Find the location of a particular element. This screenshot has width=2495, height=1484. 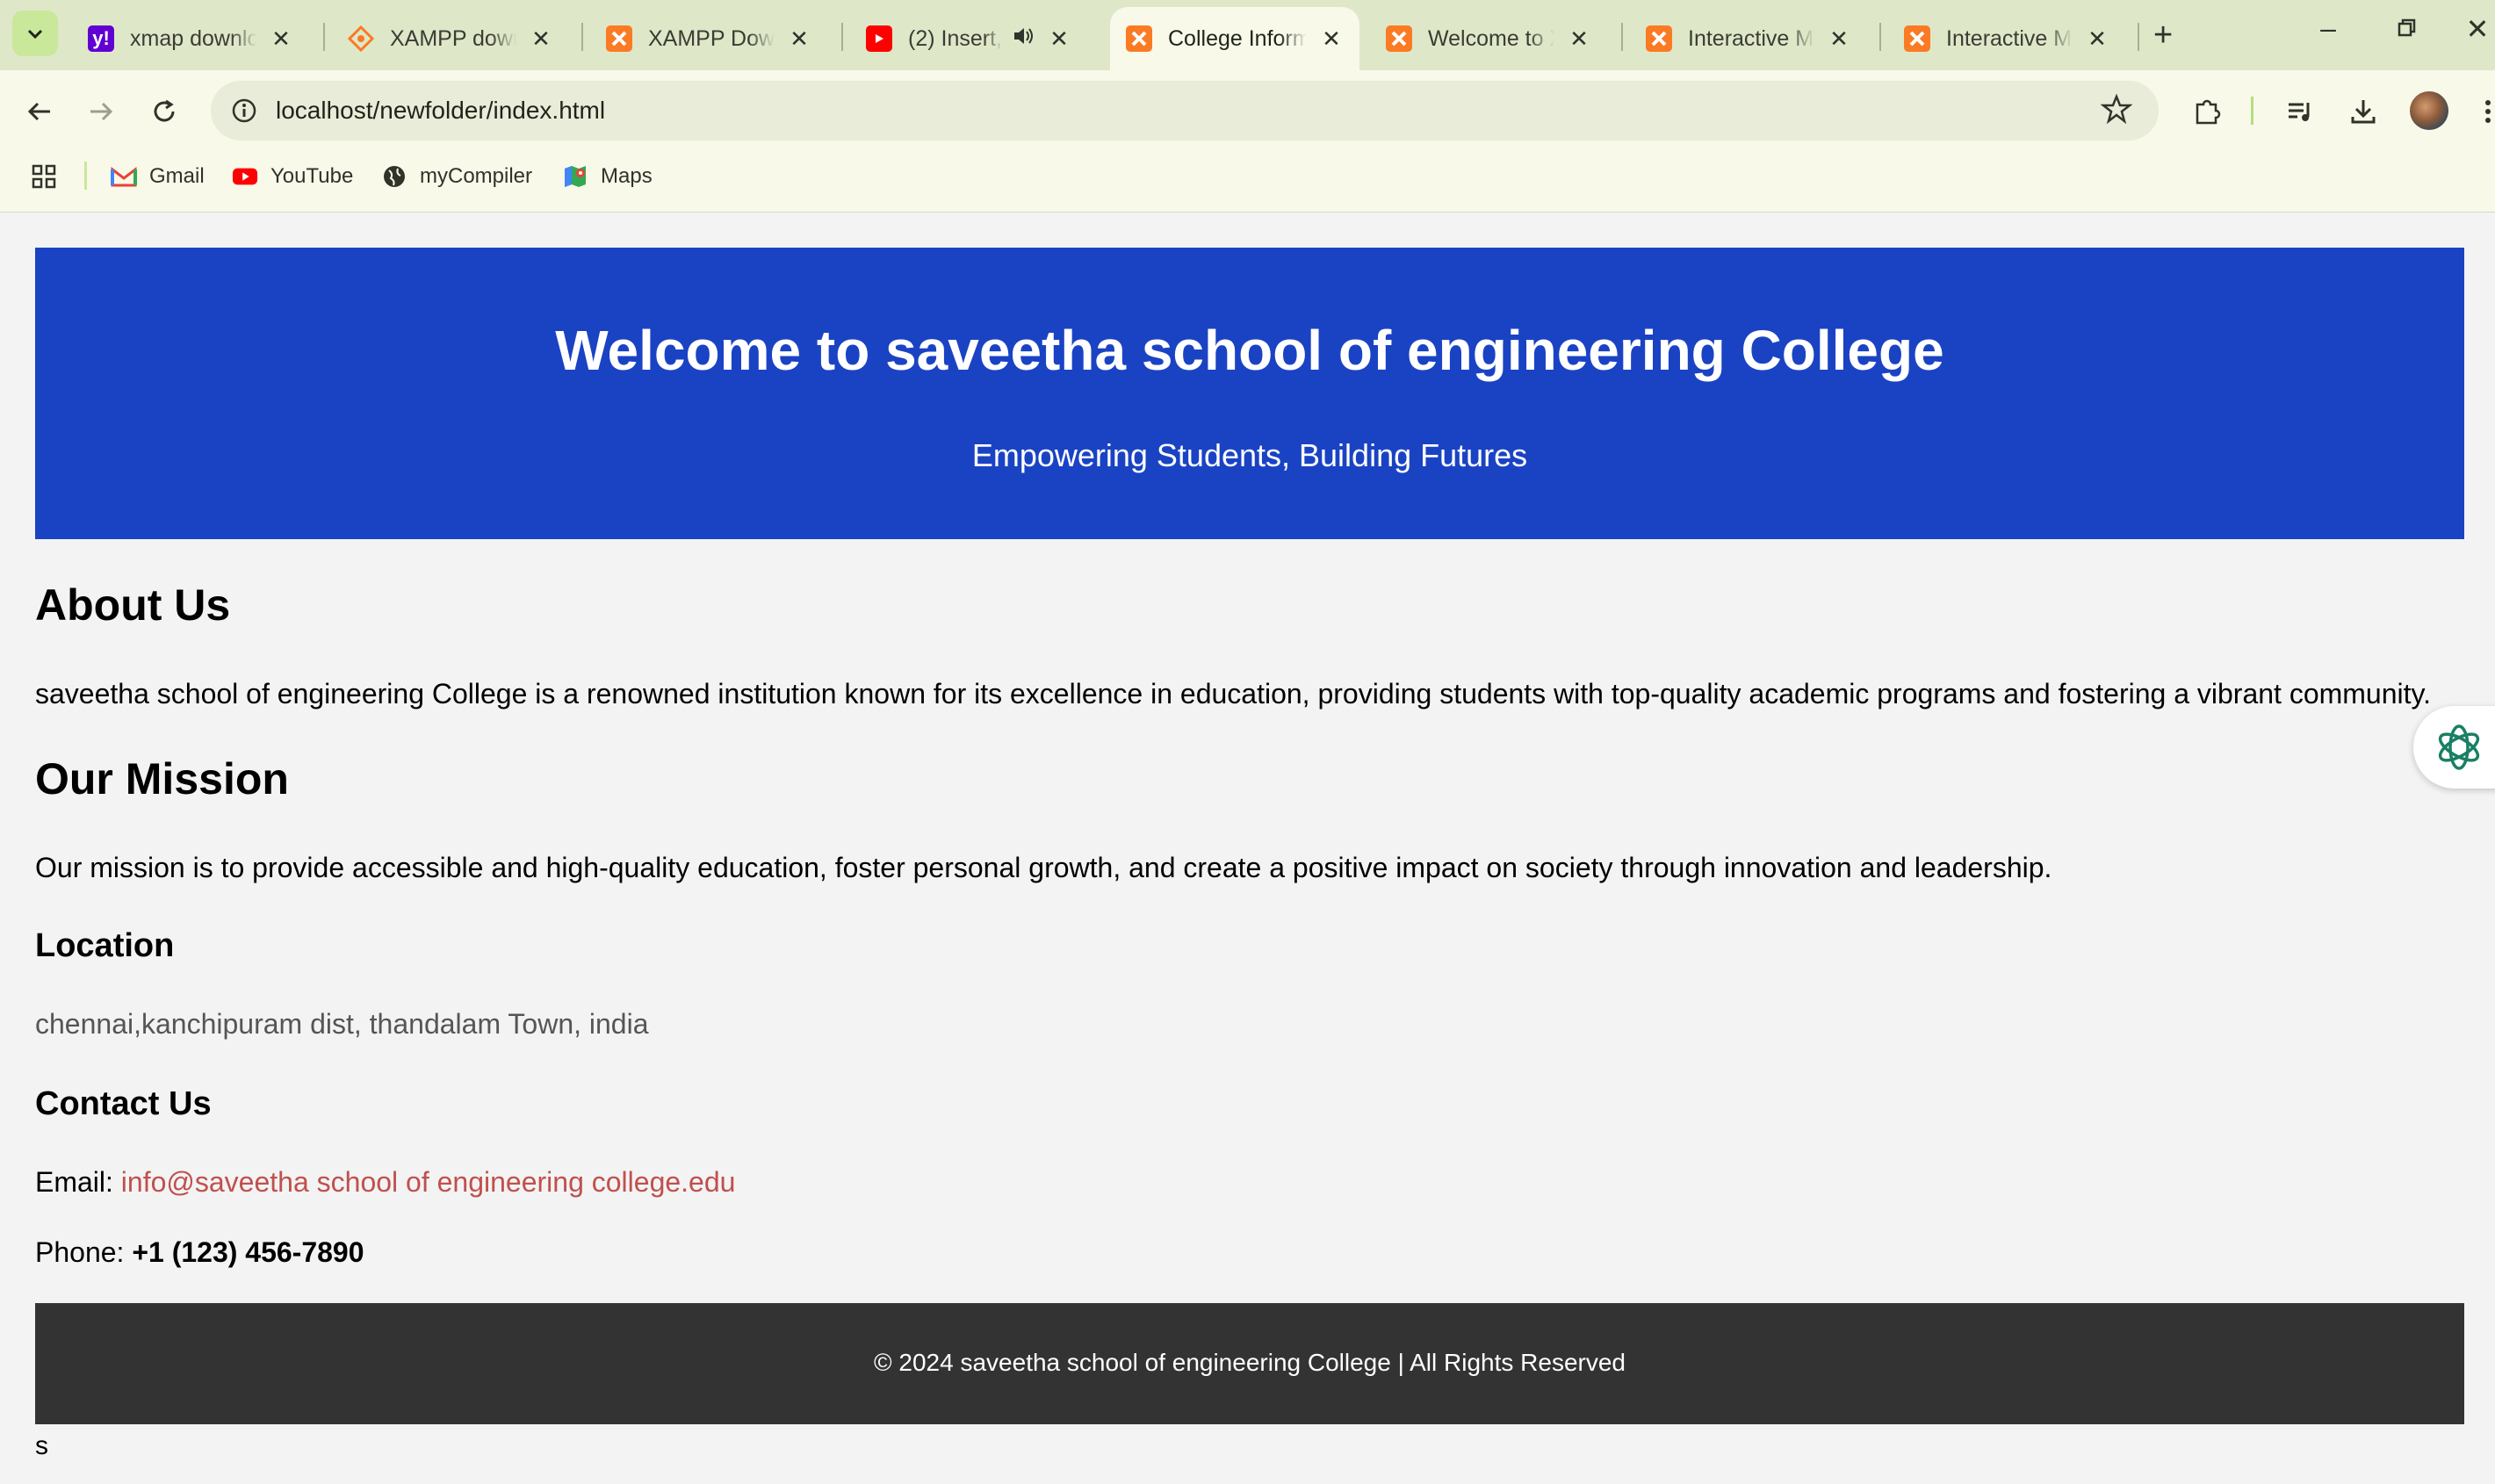

bookmark-star-icon is located at coordinates (2116, 111).